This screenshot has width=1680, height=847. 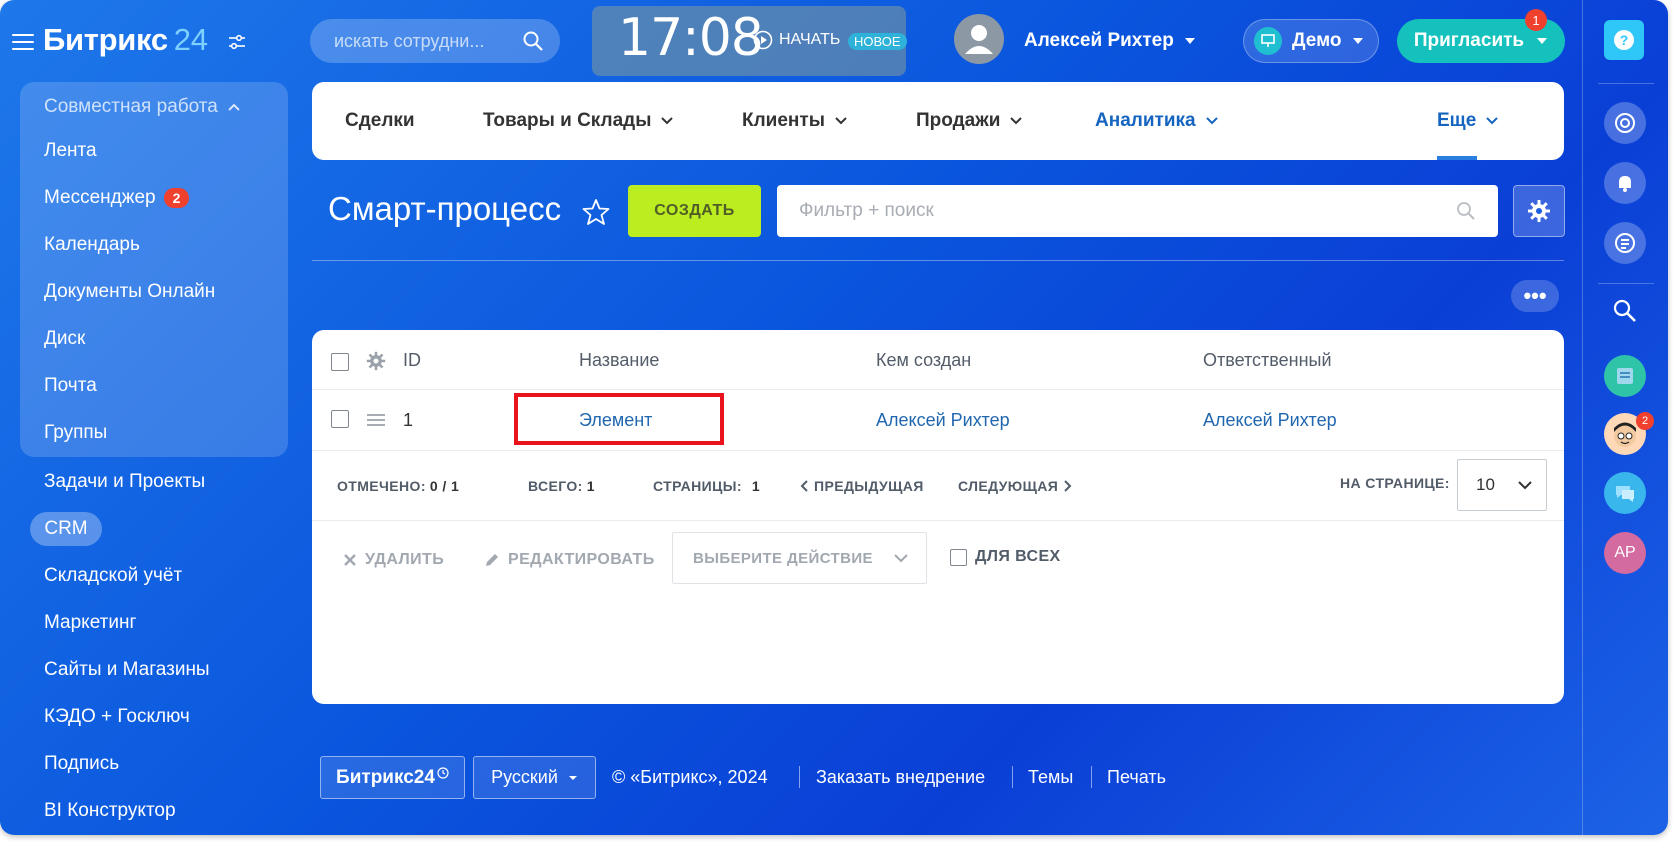 I want to click on sidebar-item-kedo: КЭДО + Госключ, so click(x=117, y=717).